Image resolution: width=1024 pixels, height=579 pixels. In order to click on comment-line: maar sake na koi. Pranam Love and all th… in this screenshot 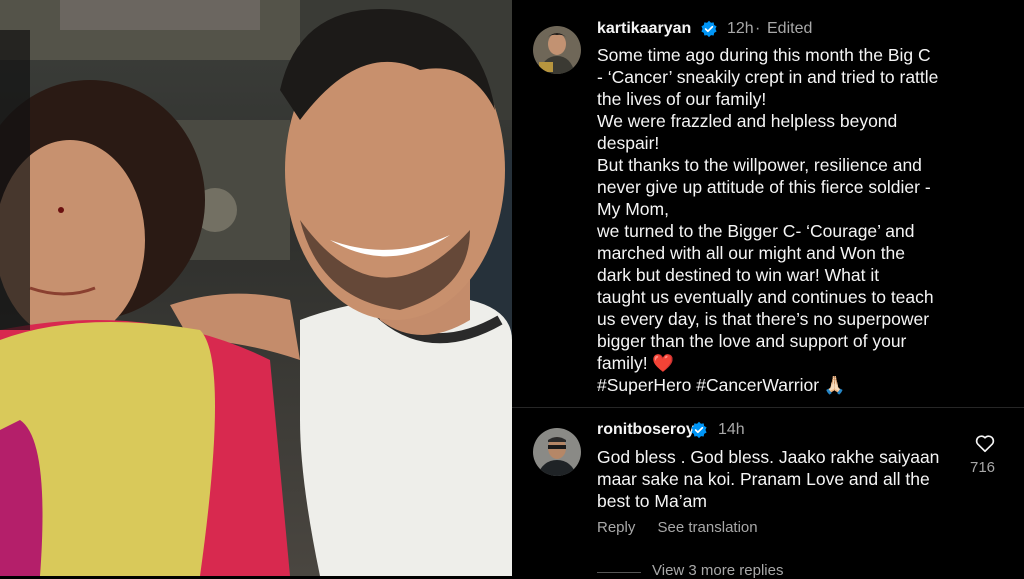, I will do `click(763, 479)`.